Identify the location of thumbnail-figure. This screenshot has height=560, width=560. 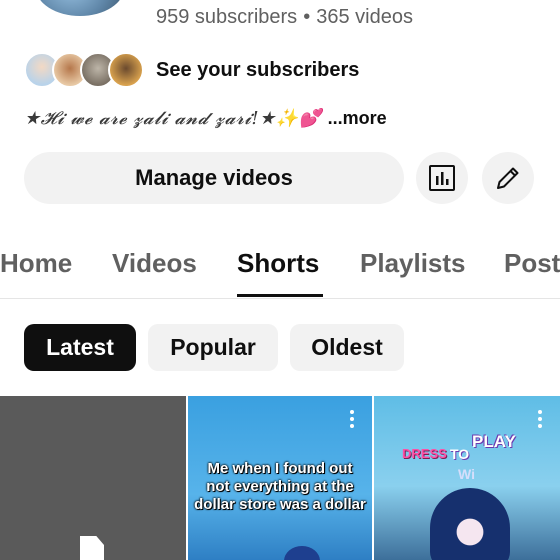
(302, 553).